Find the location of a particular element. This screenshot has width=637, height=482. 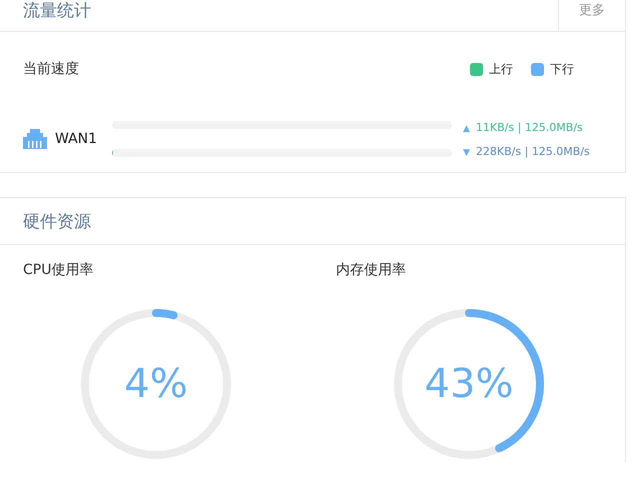

interface-name: WAN1 is located at coordinates (76, 139).